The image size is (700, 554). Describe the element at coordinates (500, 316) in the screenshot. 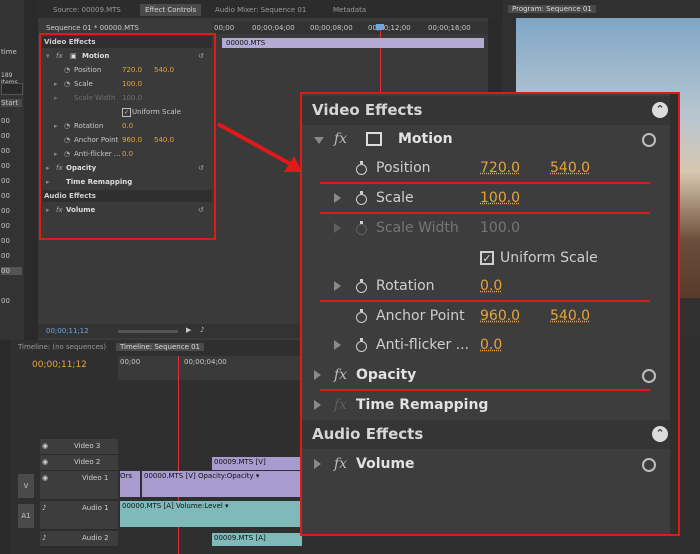

I see `zoom-anchor-x: 960.0` at that location.